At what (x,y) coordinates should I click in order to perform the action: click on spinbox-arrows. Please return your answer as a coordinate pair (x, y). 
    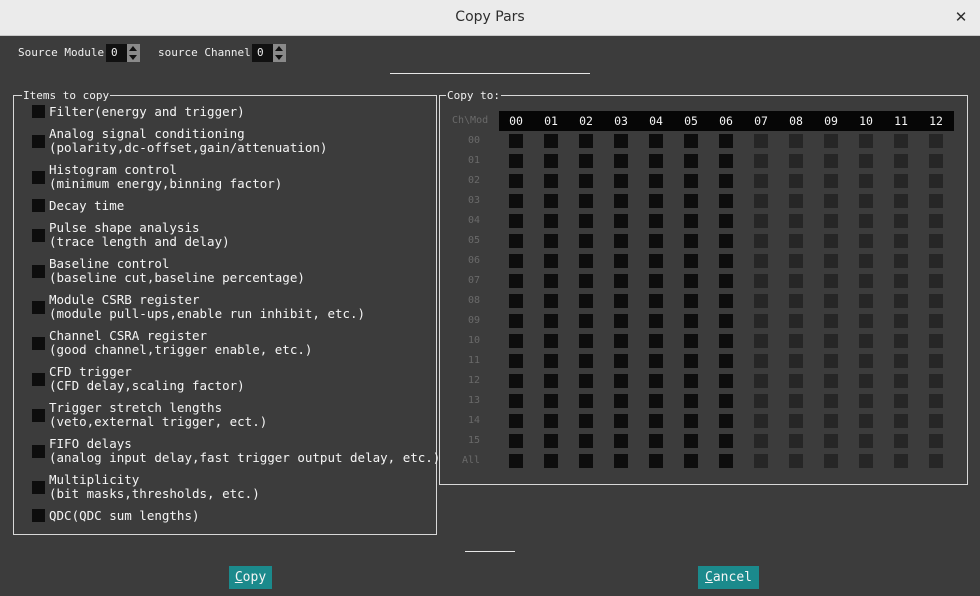
    Looking at the image, I should click on (279, 53).